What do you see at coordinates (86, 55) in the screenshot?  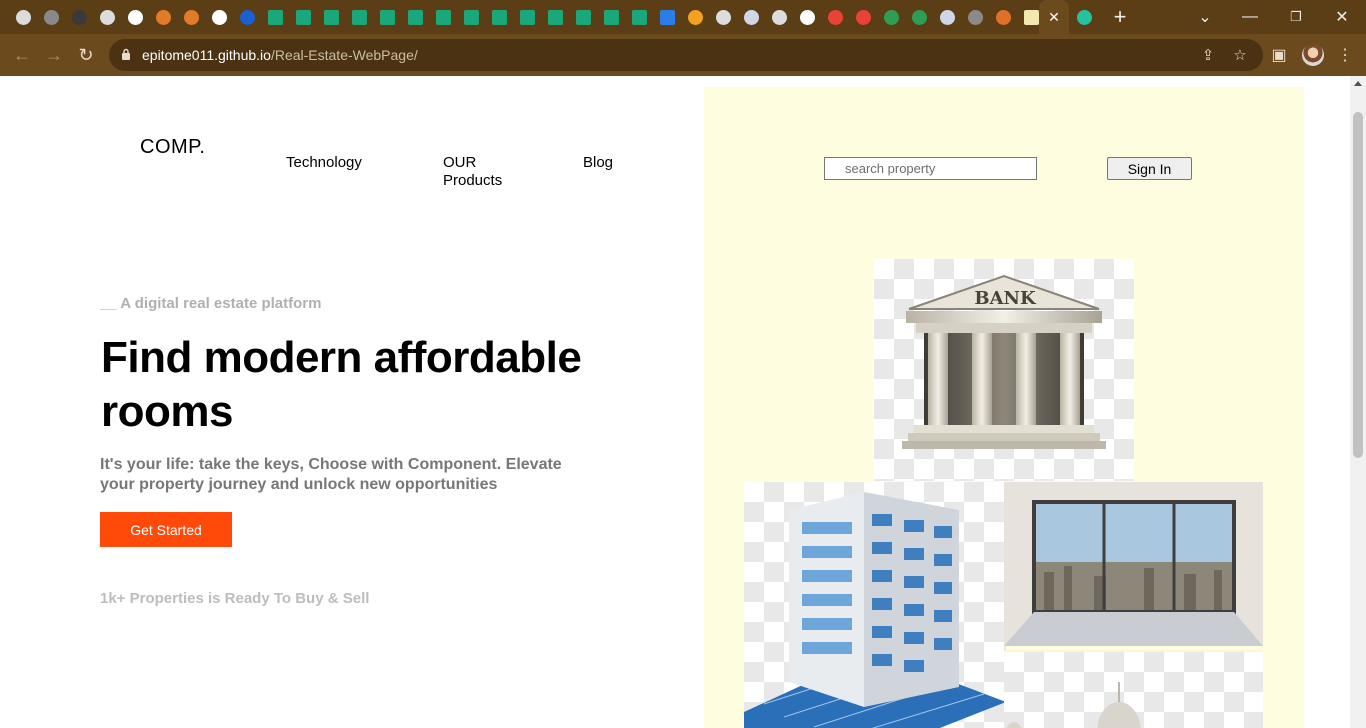 I see `reload-icon: ↻` at bounding box center [86, 55].